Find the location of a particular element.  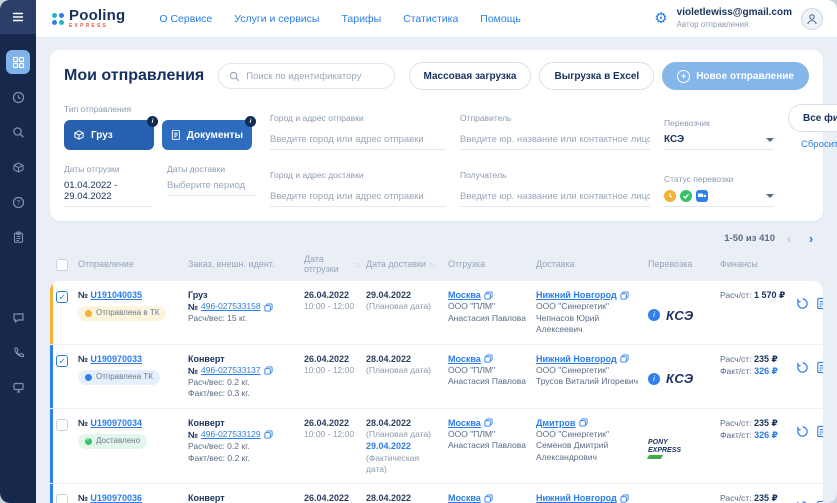

nav-help: Помощь is located at coordinates (500, 19).